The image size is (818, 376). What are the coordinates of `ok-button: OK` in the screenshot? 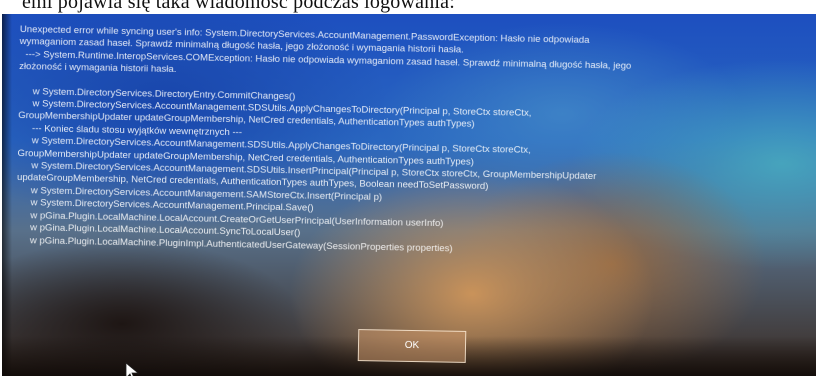 It's located at (412, 346).